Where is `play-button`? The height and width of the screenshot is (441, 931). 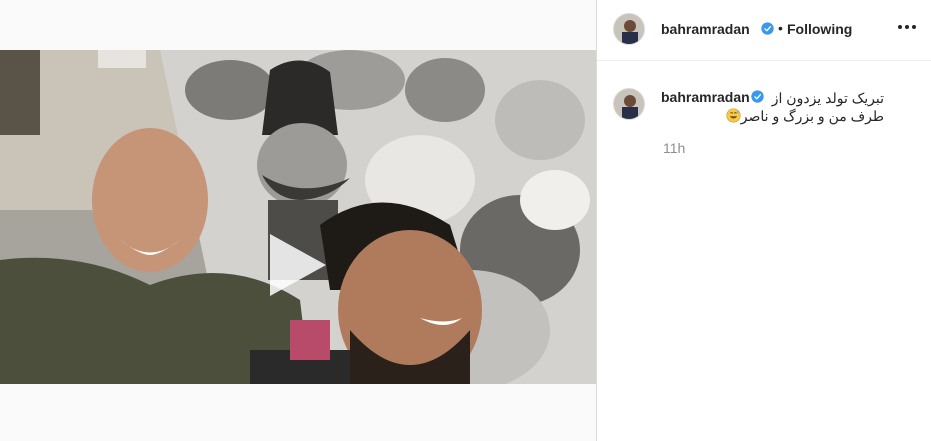 play-button is located at coordinates (297, 265).